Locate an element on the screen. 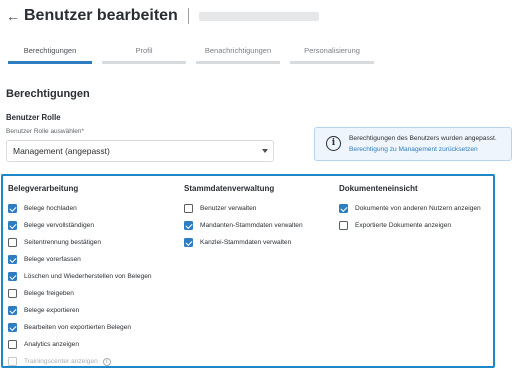  checkbox-label: Belege freigeben is located at coordinates (49, 293).